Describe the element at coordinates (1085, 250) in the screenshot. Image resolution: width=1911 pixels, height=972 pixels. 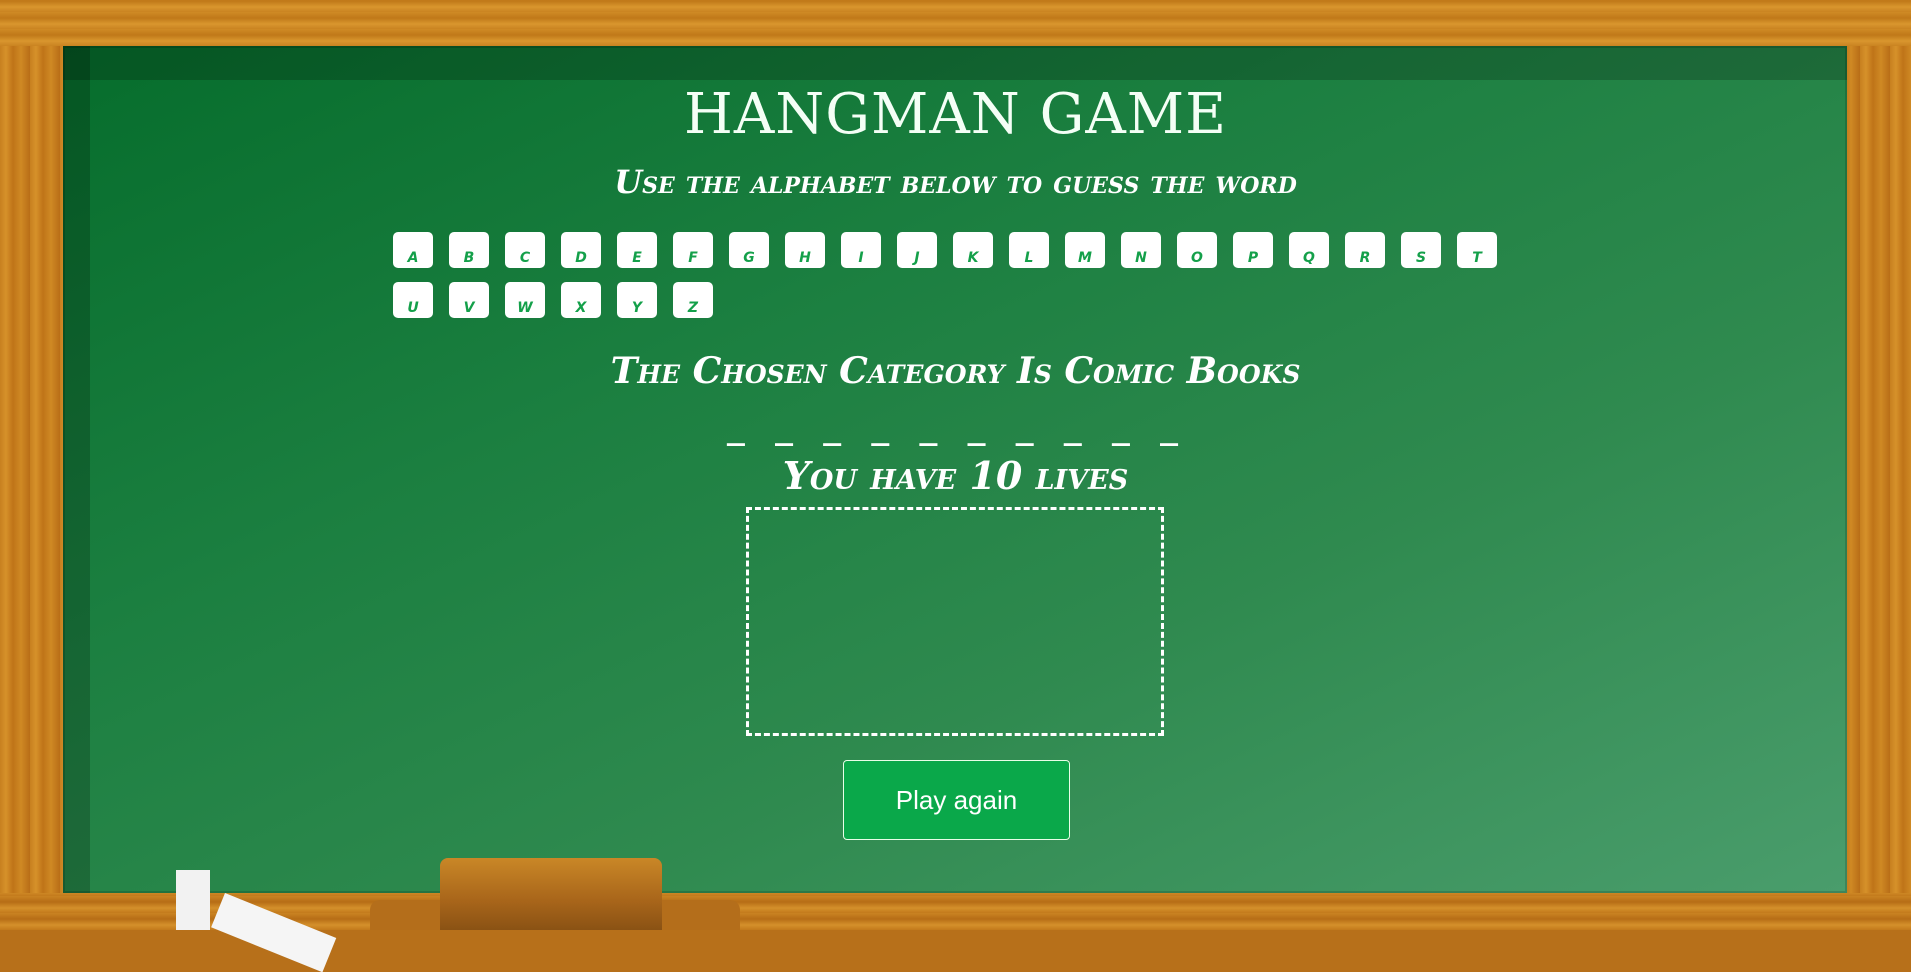
I see `letter-button-m: m` at that location.